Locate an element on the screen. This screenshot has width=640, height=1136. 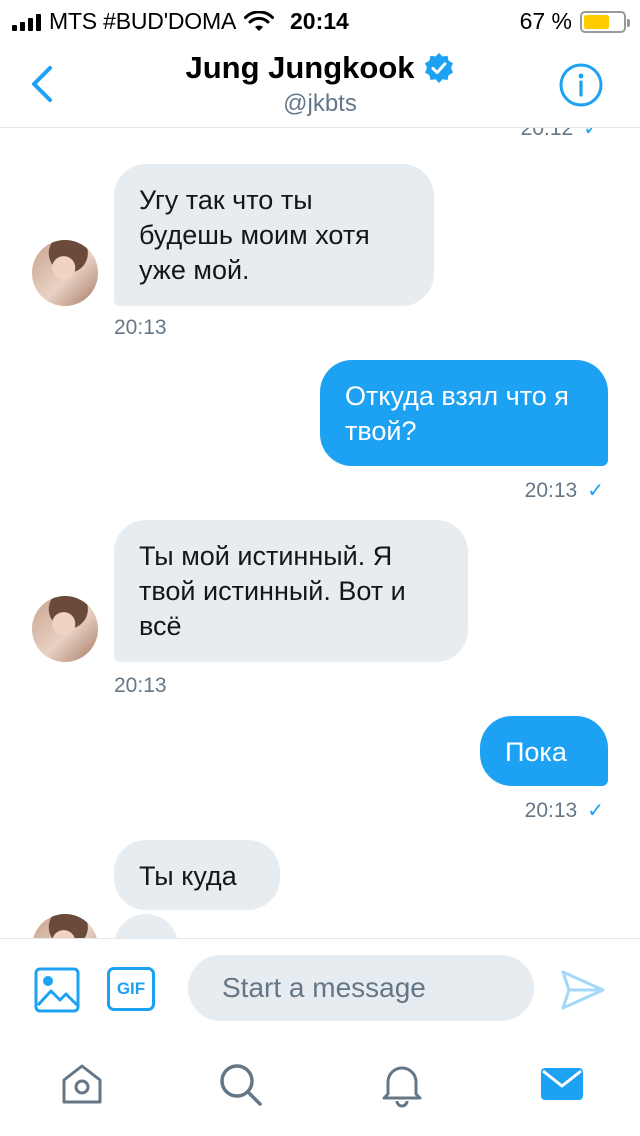
info-icon is located at coordinates (581, 85).